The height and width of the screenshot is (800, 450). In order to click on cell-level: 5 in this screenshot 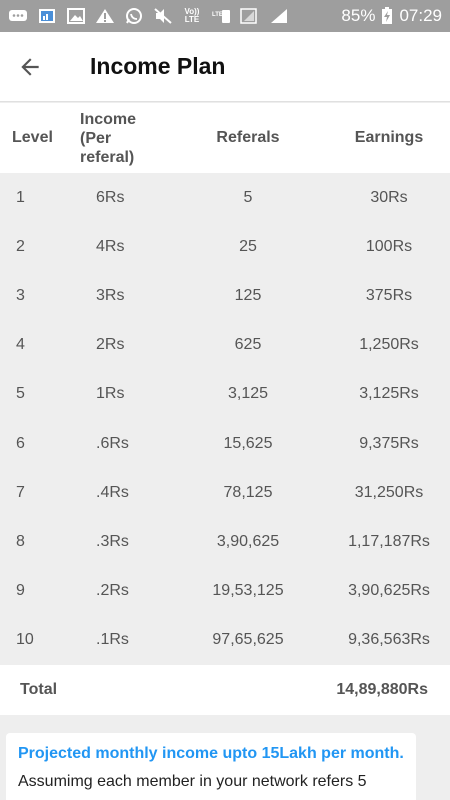, I will do `click(20, 394)`.